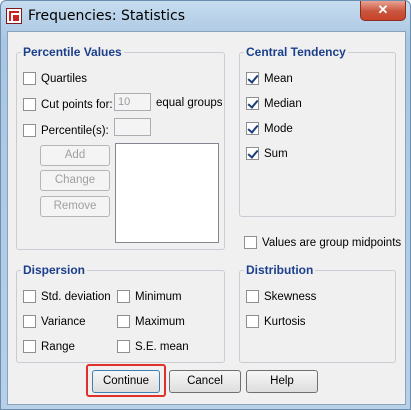 The height and width of the screenshot is (410, 411). What do you see at coordinates (160, 321) in the screenshot?
I see `maximum-label: Maximum` at bounding box center [160, 321].